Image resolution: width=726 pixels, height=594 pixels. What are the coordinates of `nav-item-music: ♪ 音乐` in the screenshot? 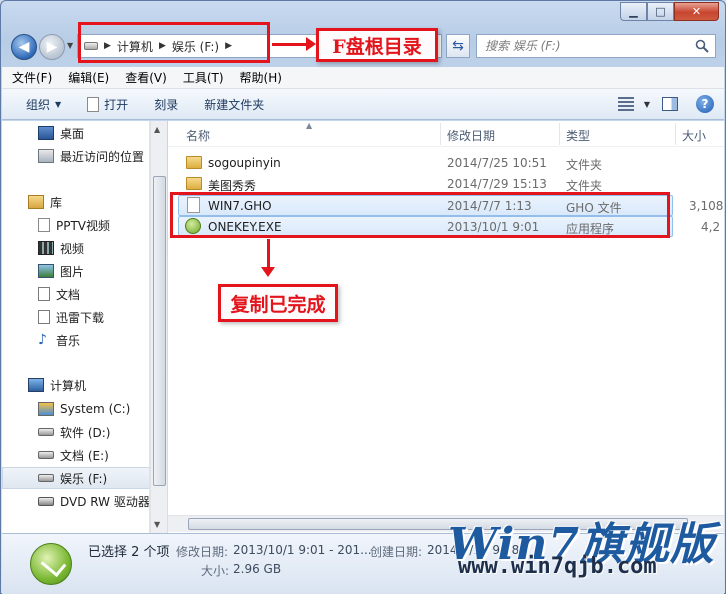 It's located at (75, 340).